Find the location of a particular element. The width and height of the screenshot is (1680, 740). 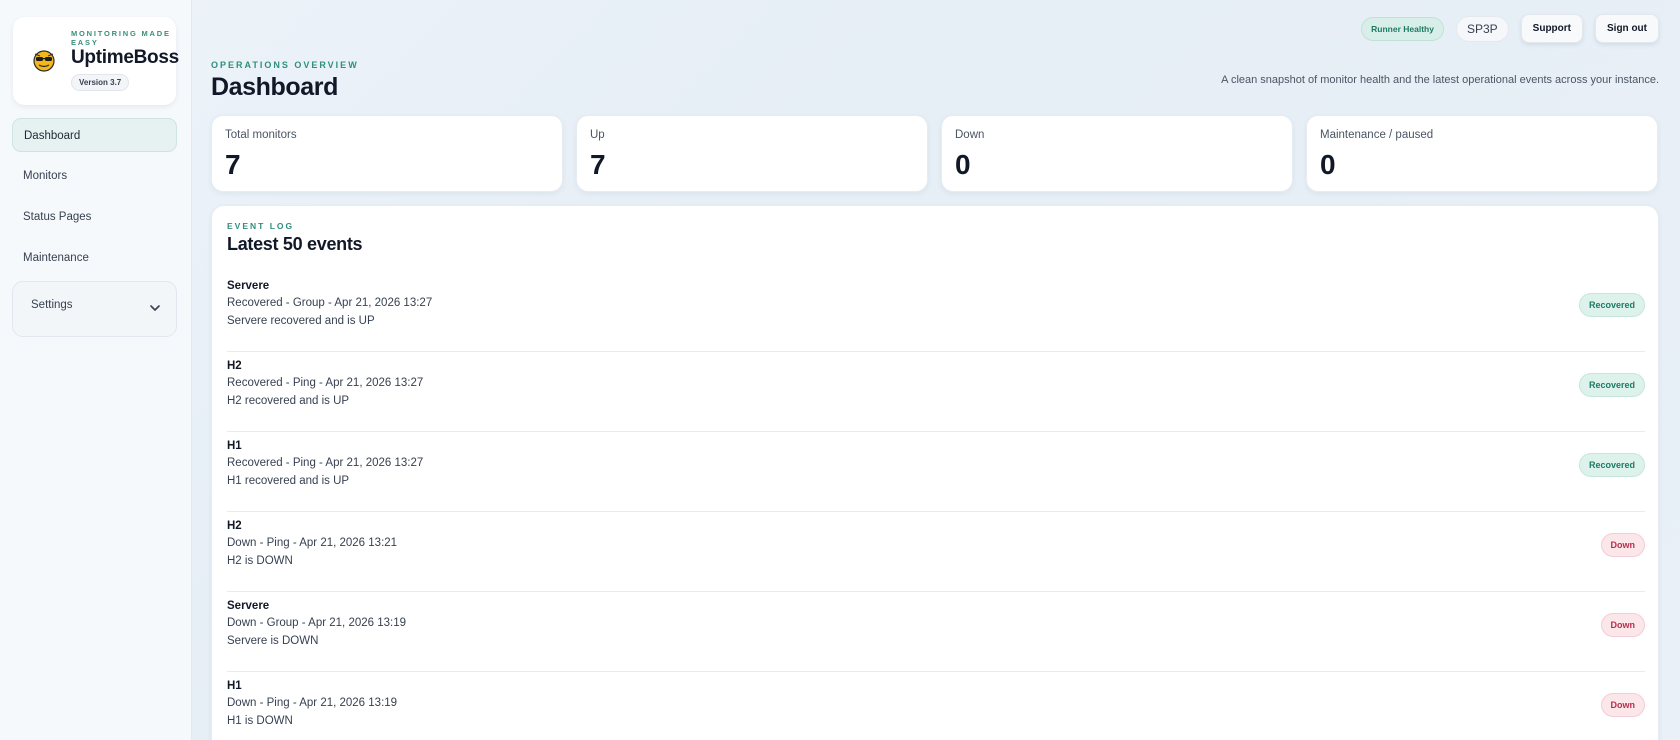

event-message: H1 recovered and is UP is located at coordinates (288, 481).